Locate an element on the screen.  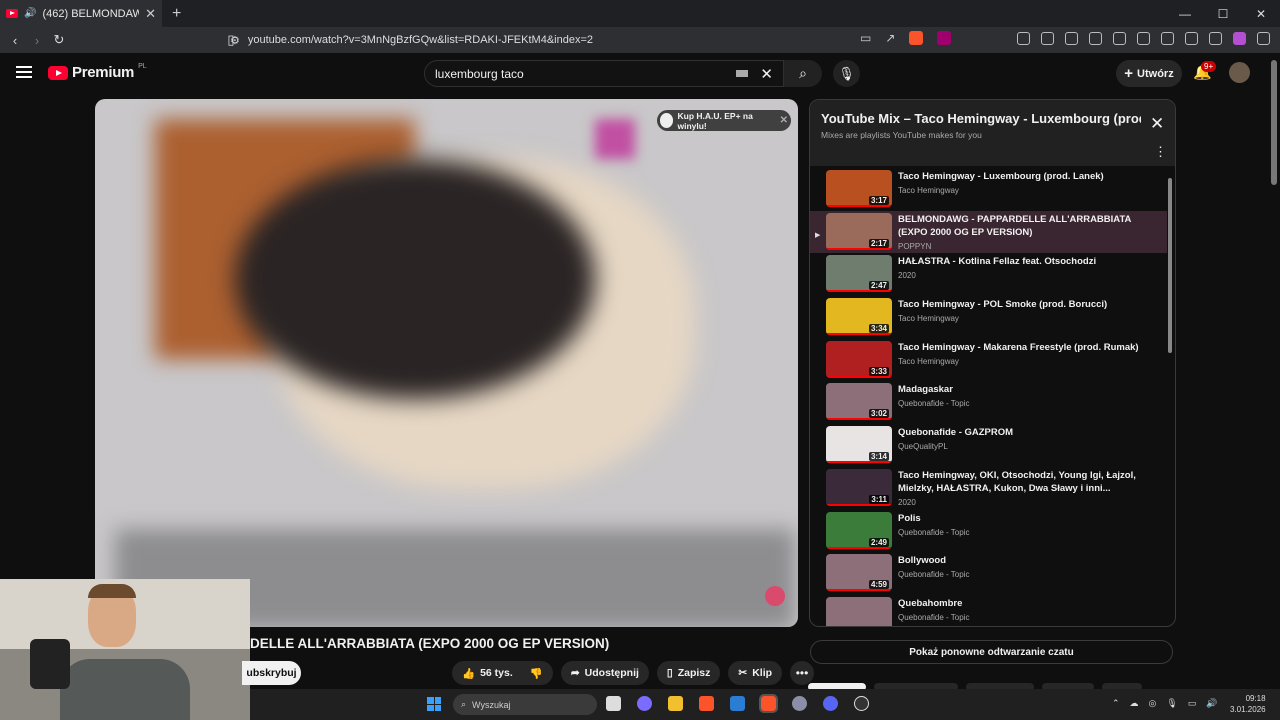
menu-icon is located at coordinates (1263, 38).